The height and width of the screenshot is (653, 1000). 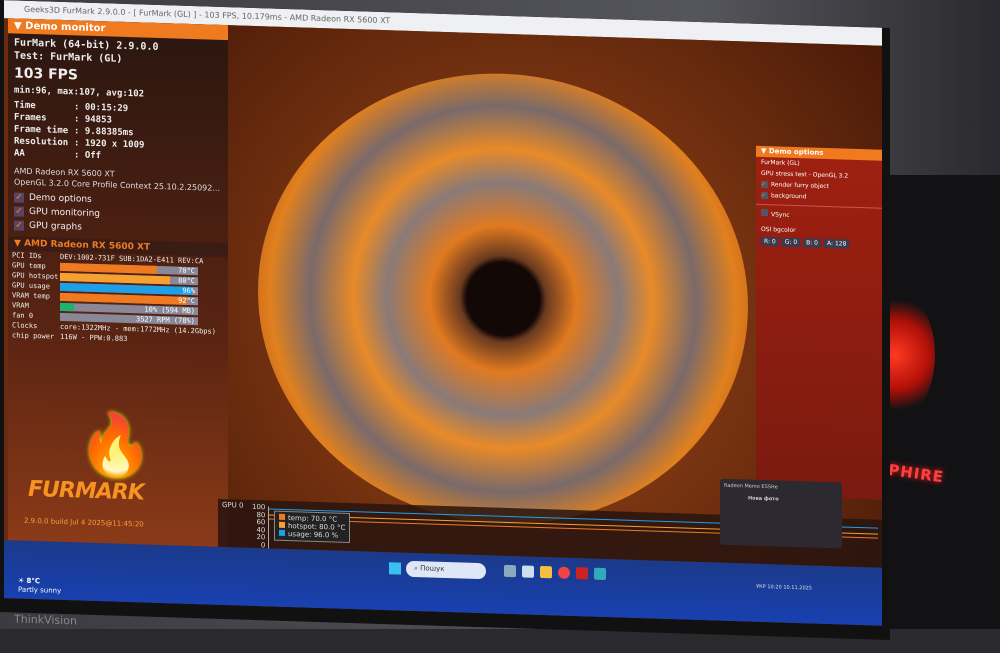 What do you see at coordinates (118, 214) in the screenshot?
I see `checkbox-list: ✓ Demo options ✓ GPU monitoring ✓ GPU graphs` at bounding box center [118, 214].